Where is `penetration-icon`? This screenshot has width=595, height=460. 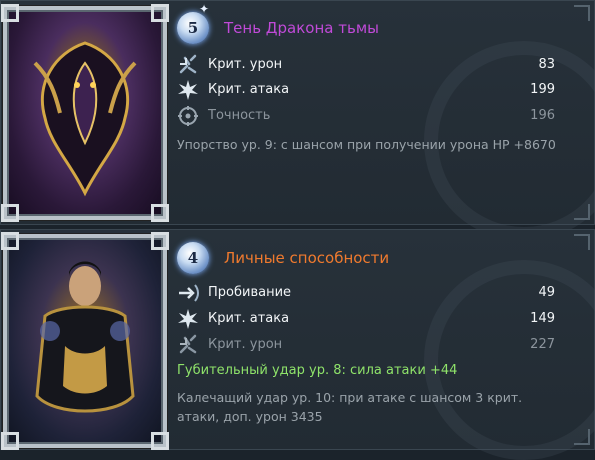 penetration-icon is located at coordinates (189, 293).